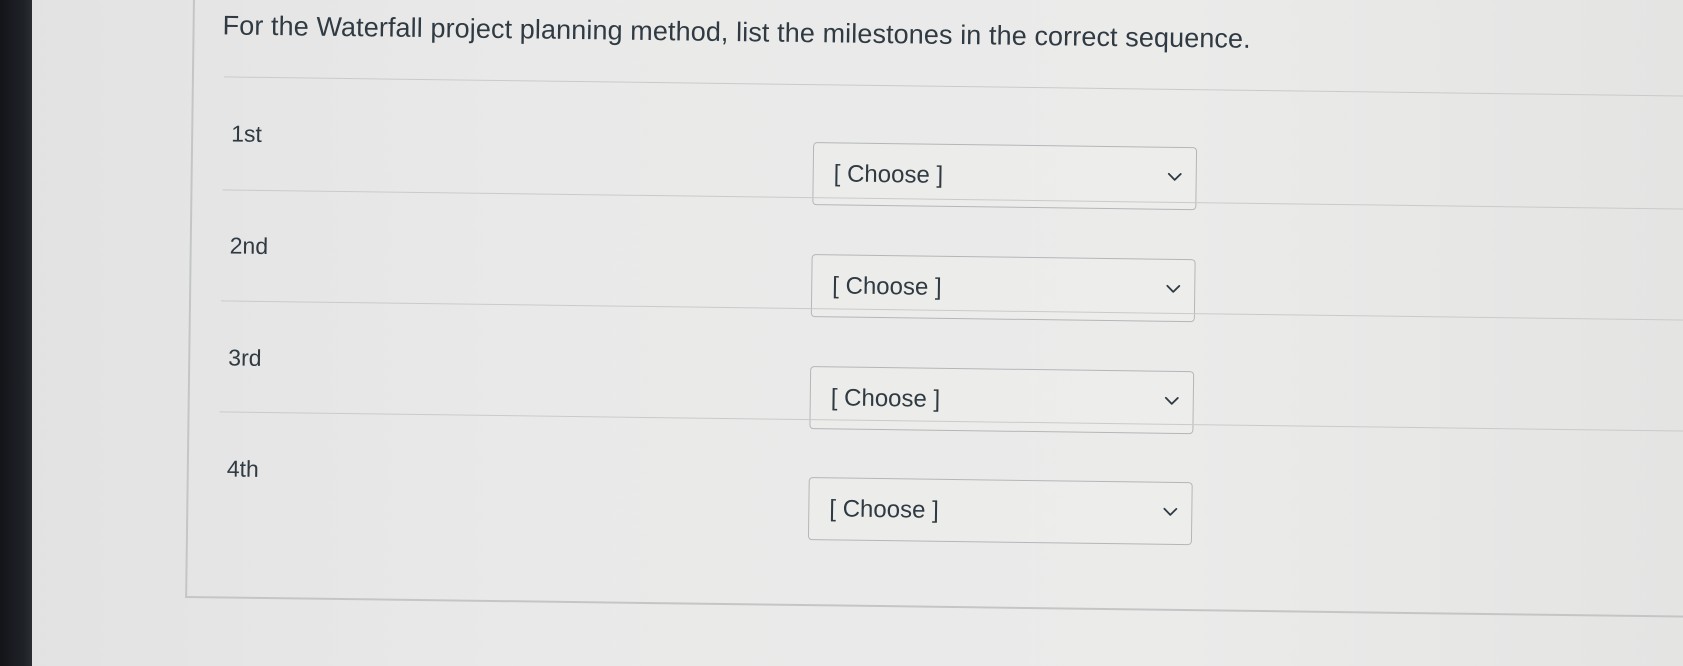 Image resolution: width=1683 pixels, height=666 pixels. Describe the element at coordinates (247, 133) in the screenshot. I see `ordinal-label: 1st` at that location.